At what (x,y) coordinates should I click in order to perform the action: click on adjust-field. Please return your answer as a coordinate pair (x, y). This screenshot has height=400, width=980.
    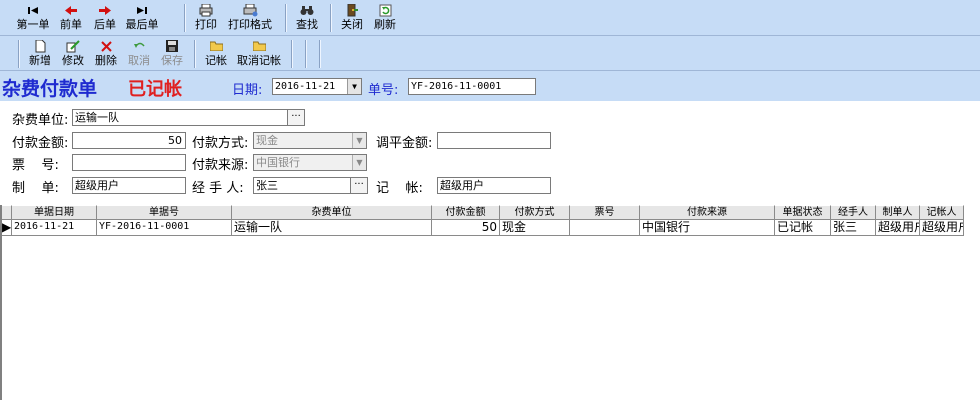
    Looking at the image, I should click on (494, 140).